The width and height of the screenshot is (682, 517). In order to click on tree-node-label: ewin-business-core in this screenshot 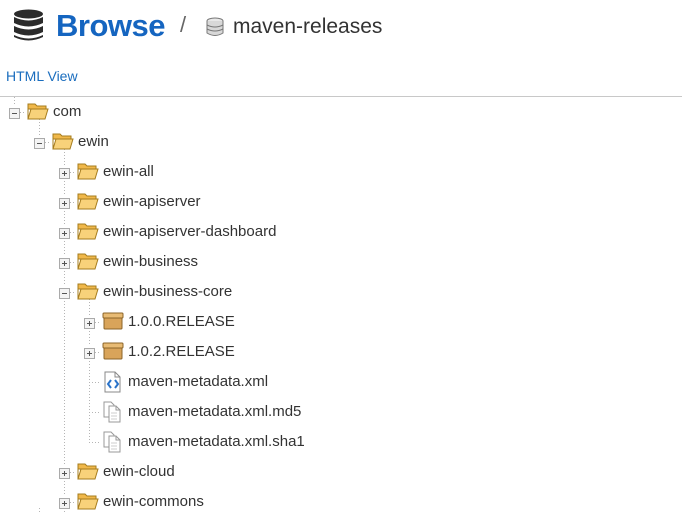, I will do `click(168, 291)`.